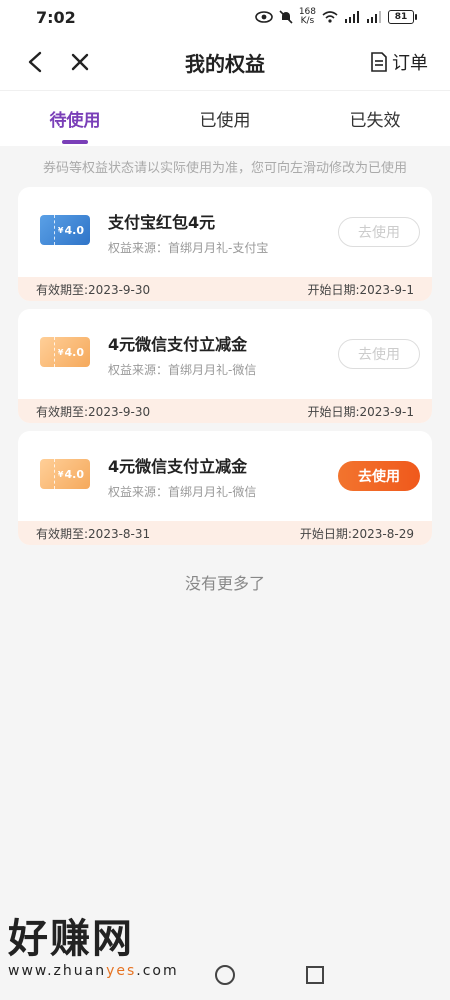 This screenshot has height=1000, width=450. What do you see at coordinates (75, 121) in the screenshot?
I see `tab-label: 待使用` at bounding box center [75, 121].